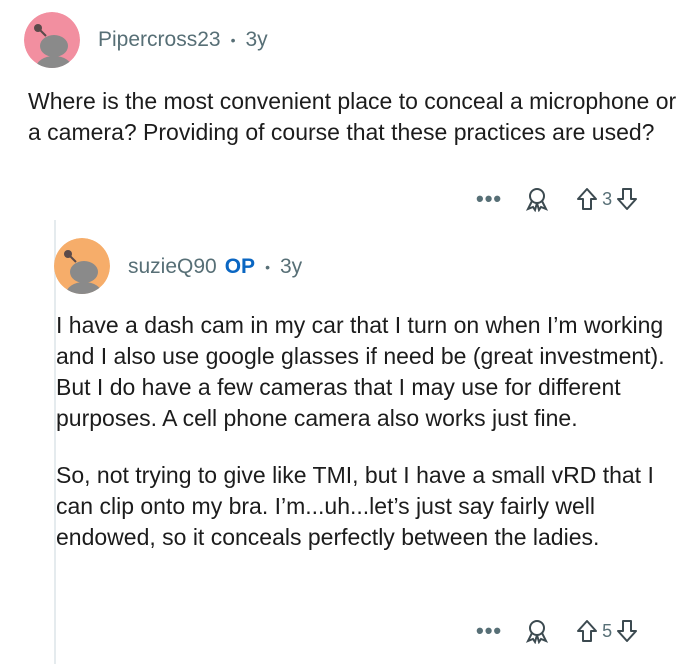 This screenshot has height=664, width=700. I want to click on comment-actions: ••• 3, so click(557, 199).